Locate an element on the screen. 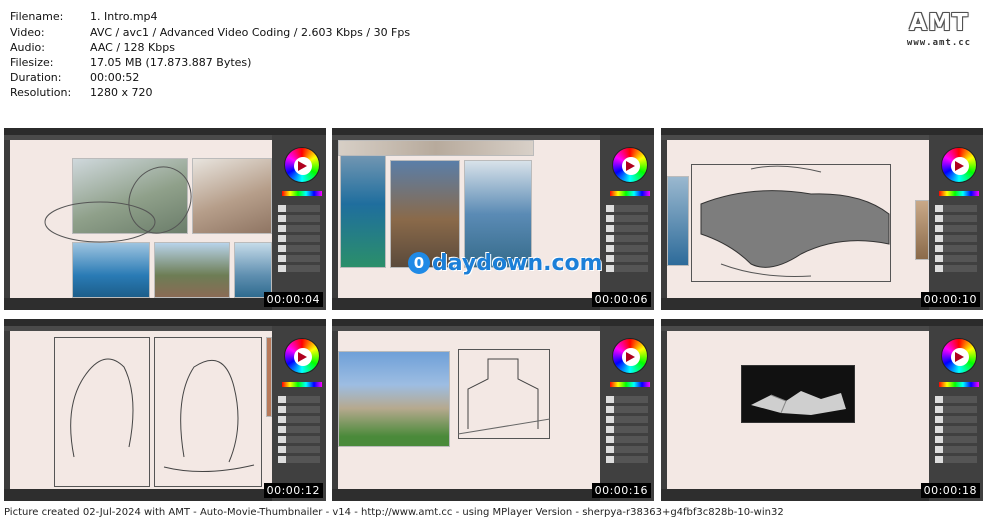 The height and width of the screenshot is (521, 988). video-thumbnail: 00:00:04 is located at coordinates (165, 219).